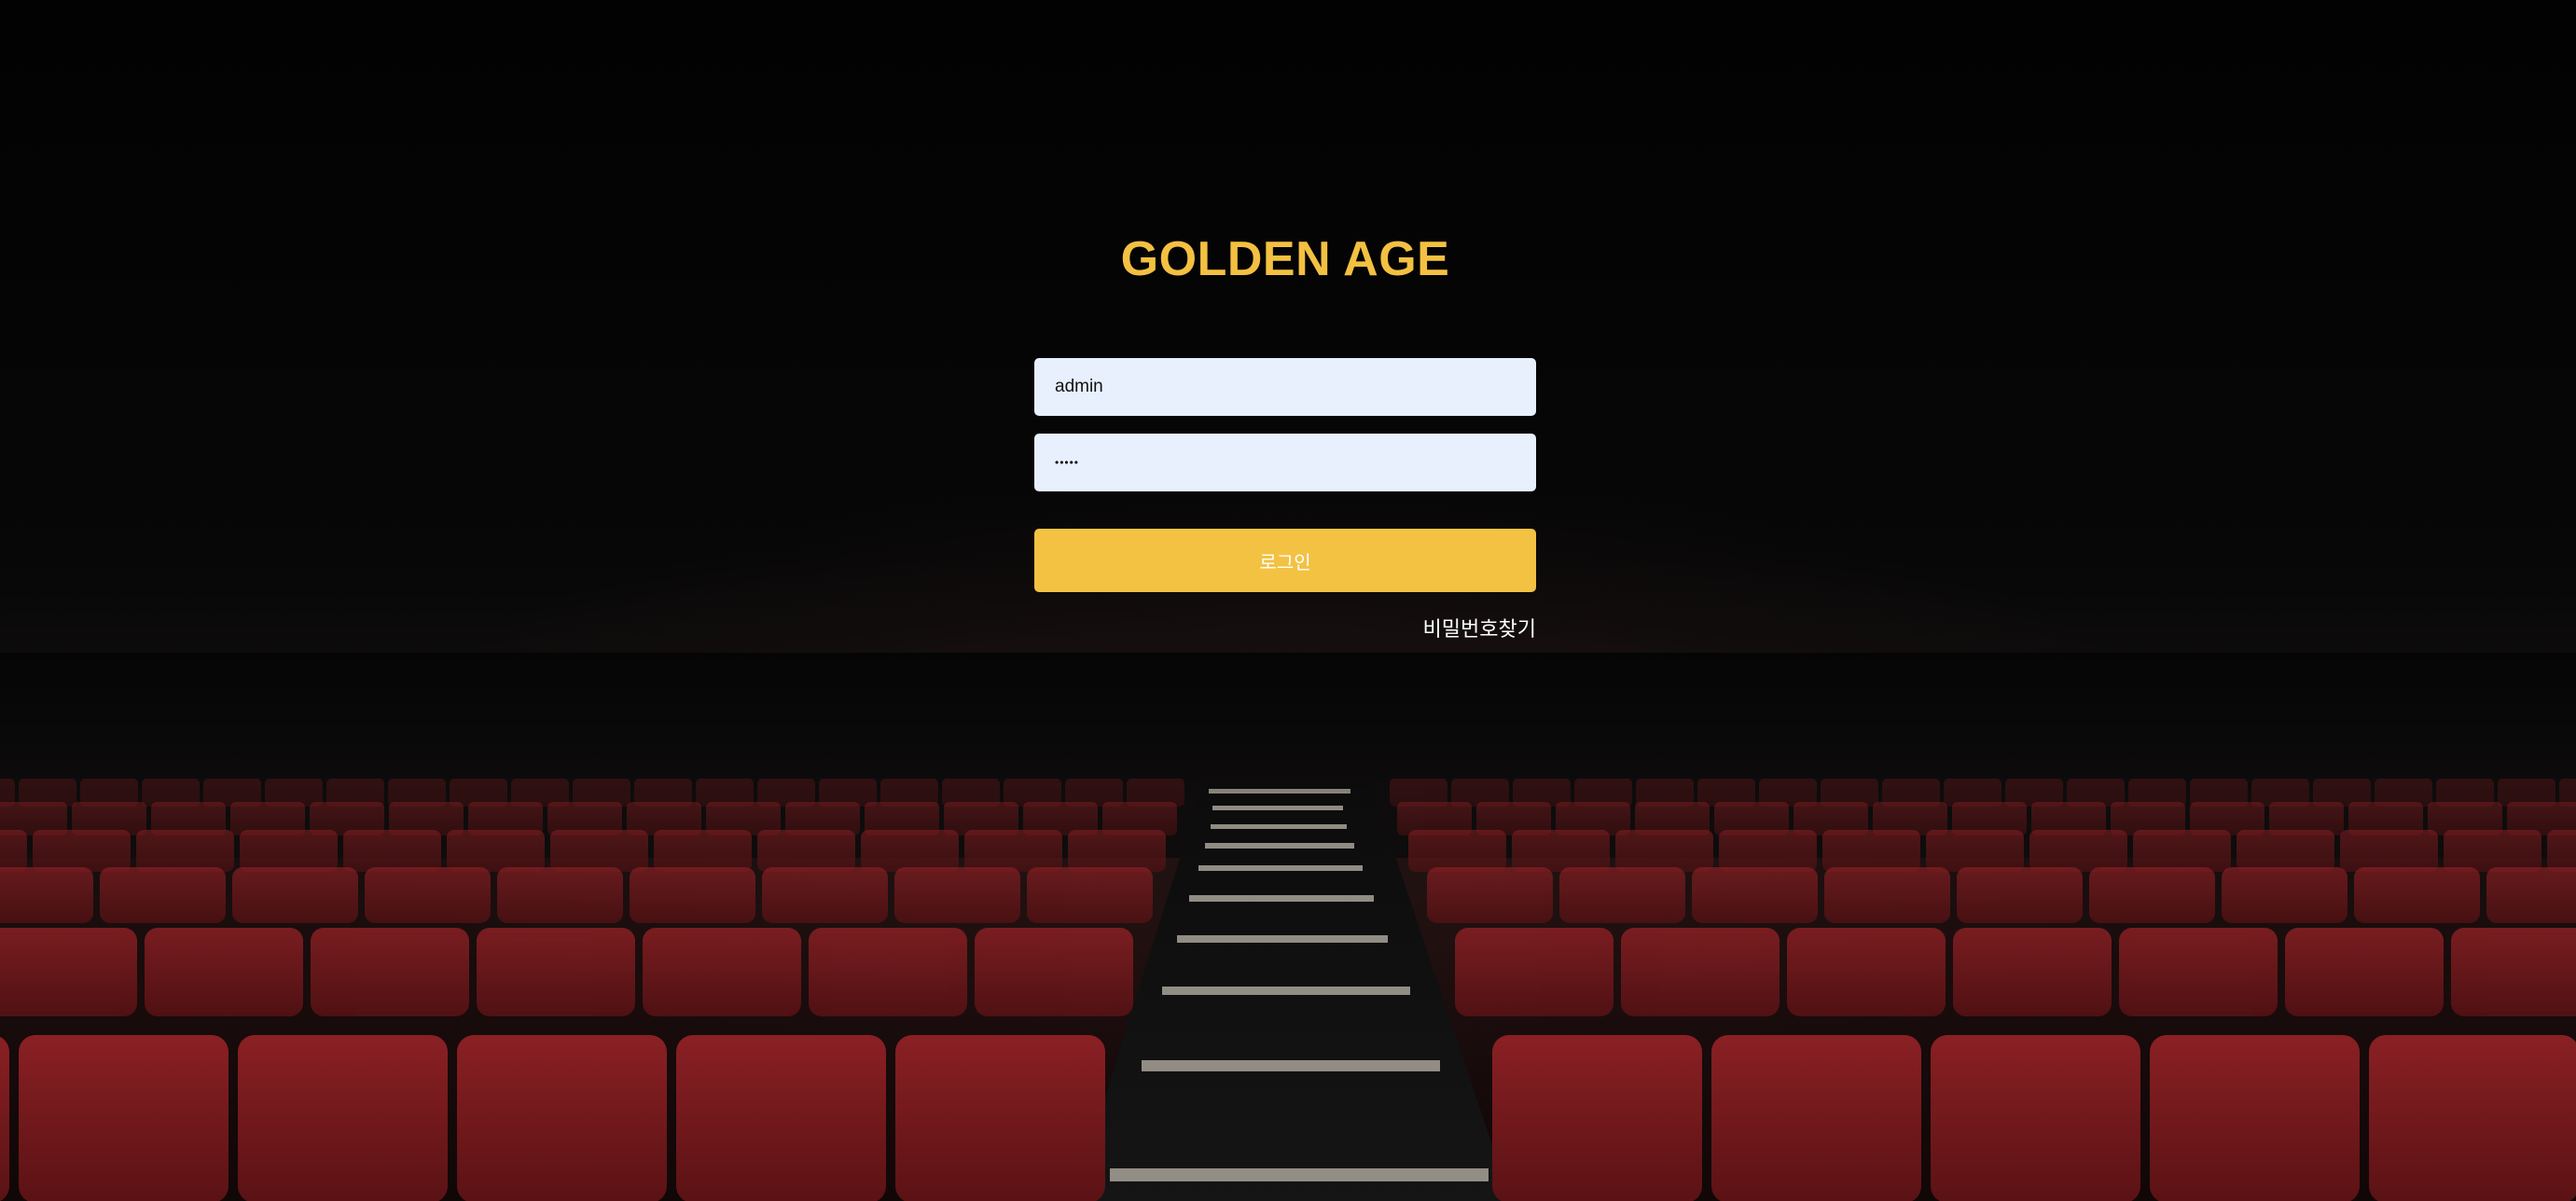 The height and width of the screenshot is (1201, 2576). What do you see at coordinates (1285, 630) in the screenshot?
I see `find-password-link: 비밀번호찾기` at bounding box center [1285, 630].